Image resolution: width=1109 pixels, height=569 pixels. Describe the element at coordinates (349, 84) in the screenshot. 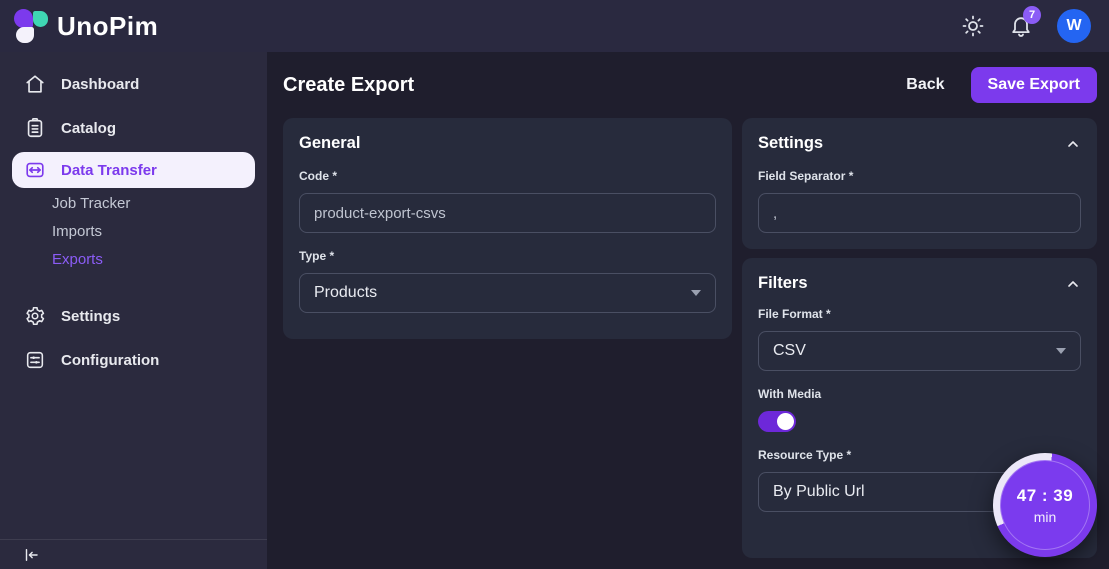

I see `page-title: Create Export` at that location.